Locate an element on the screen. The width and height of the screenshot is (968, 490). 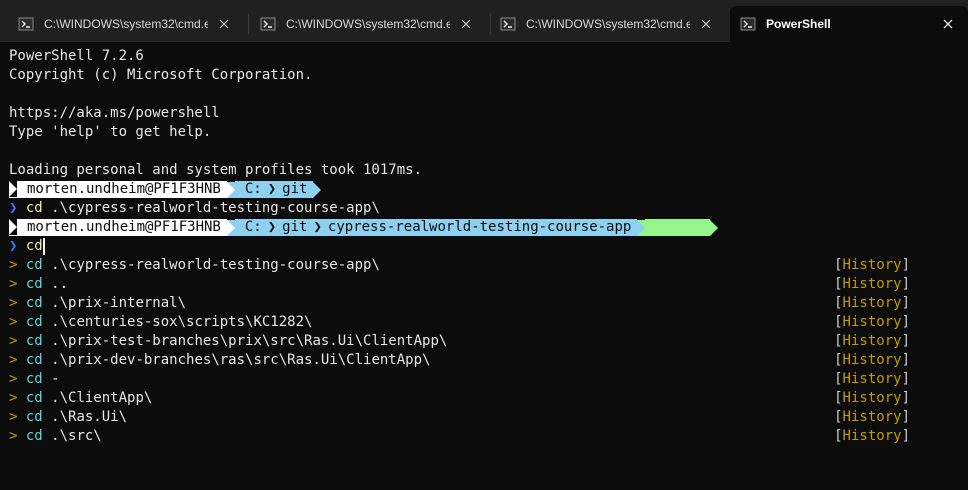
tab-title: PowerShell is located at coordinates (798, 24).